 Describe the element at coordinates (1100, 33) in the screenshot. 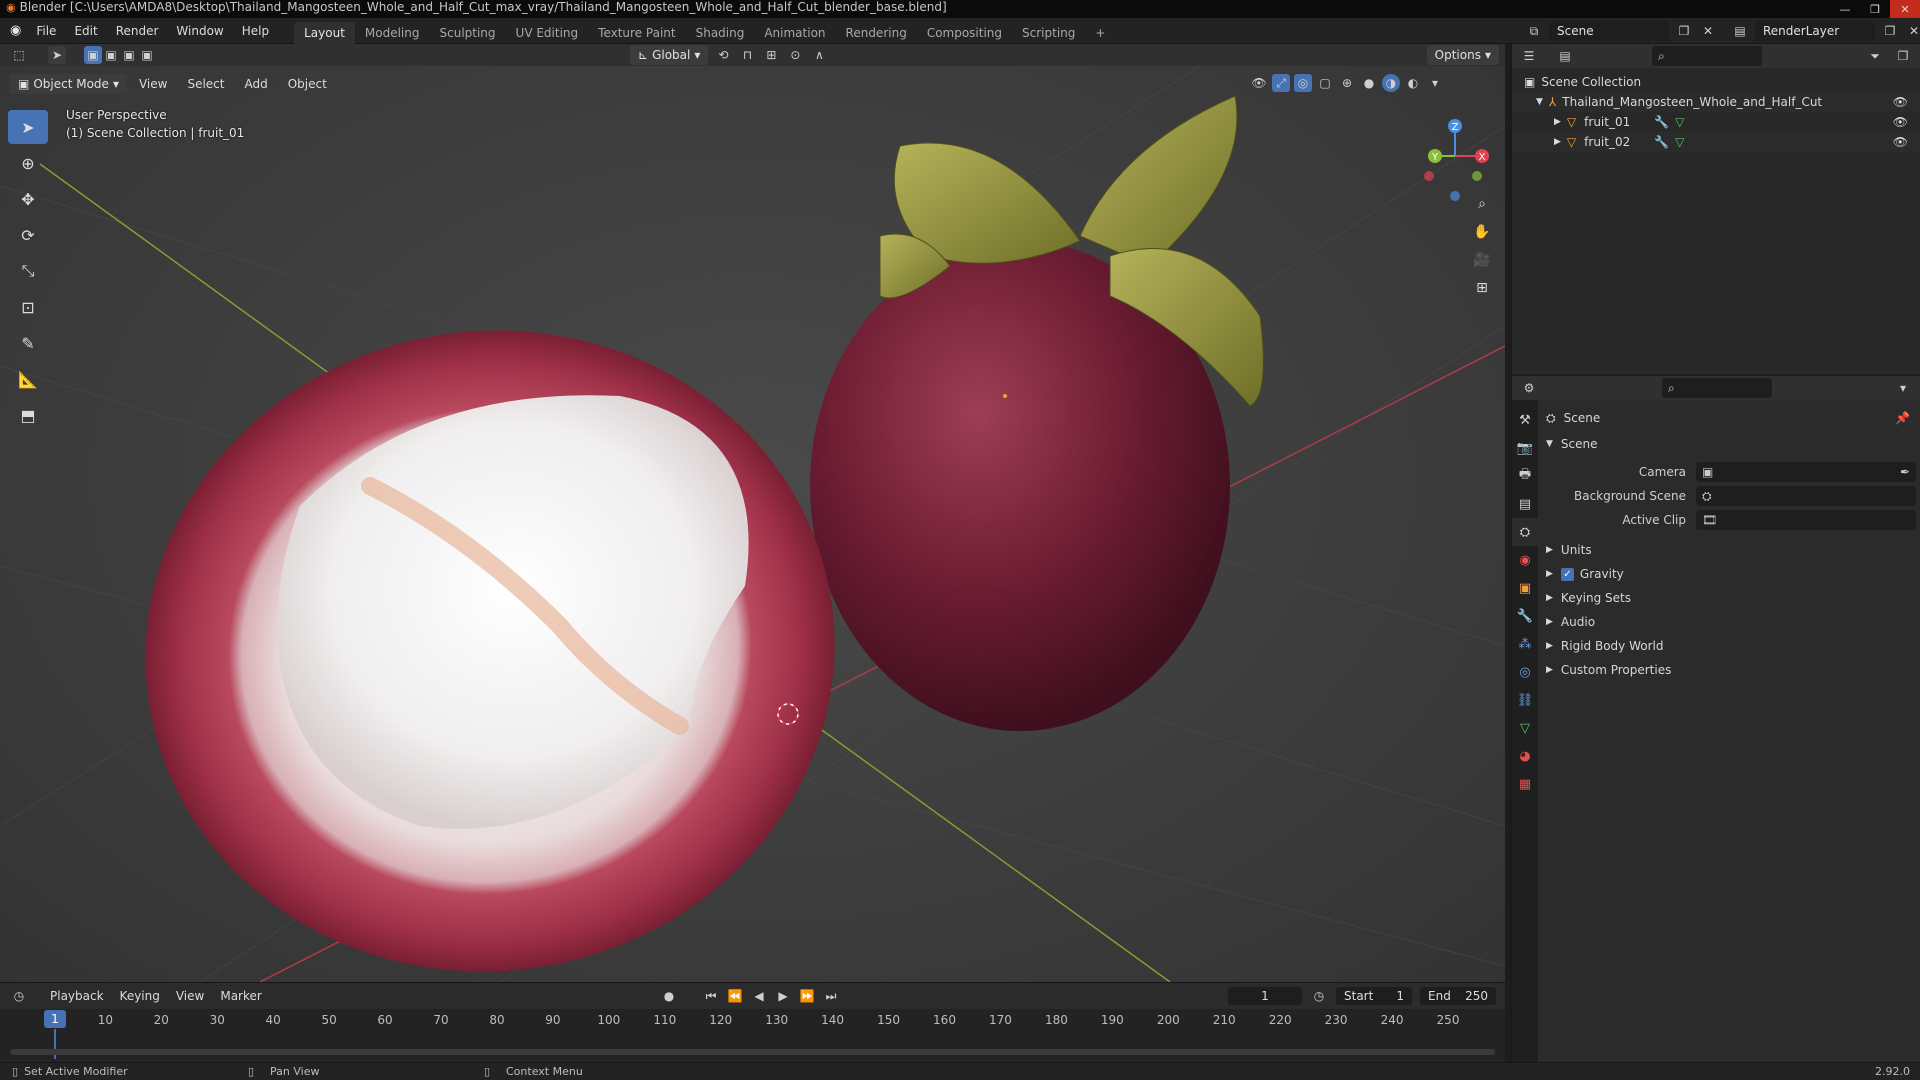

I see `add-workspace-icon: +` at that location.